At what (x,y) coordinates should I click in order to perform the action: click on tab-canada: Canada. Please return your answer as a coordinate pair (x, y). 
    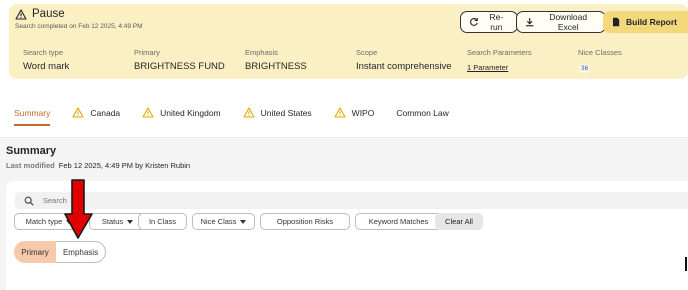
    Looking at the image, I should click on (96, 116).